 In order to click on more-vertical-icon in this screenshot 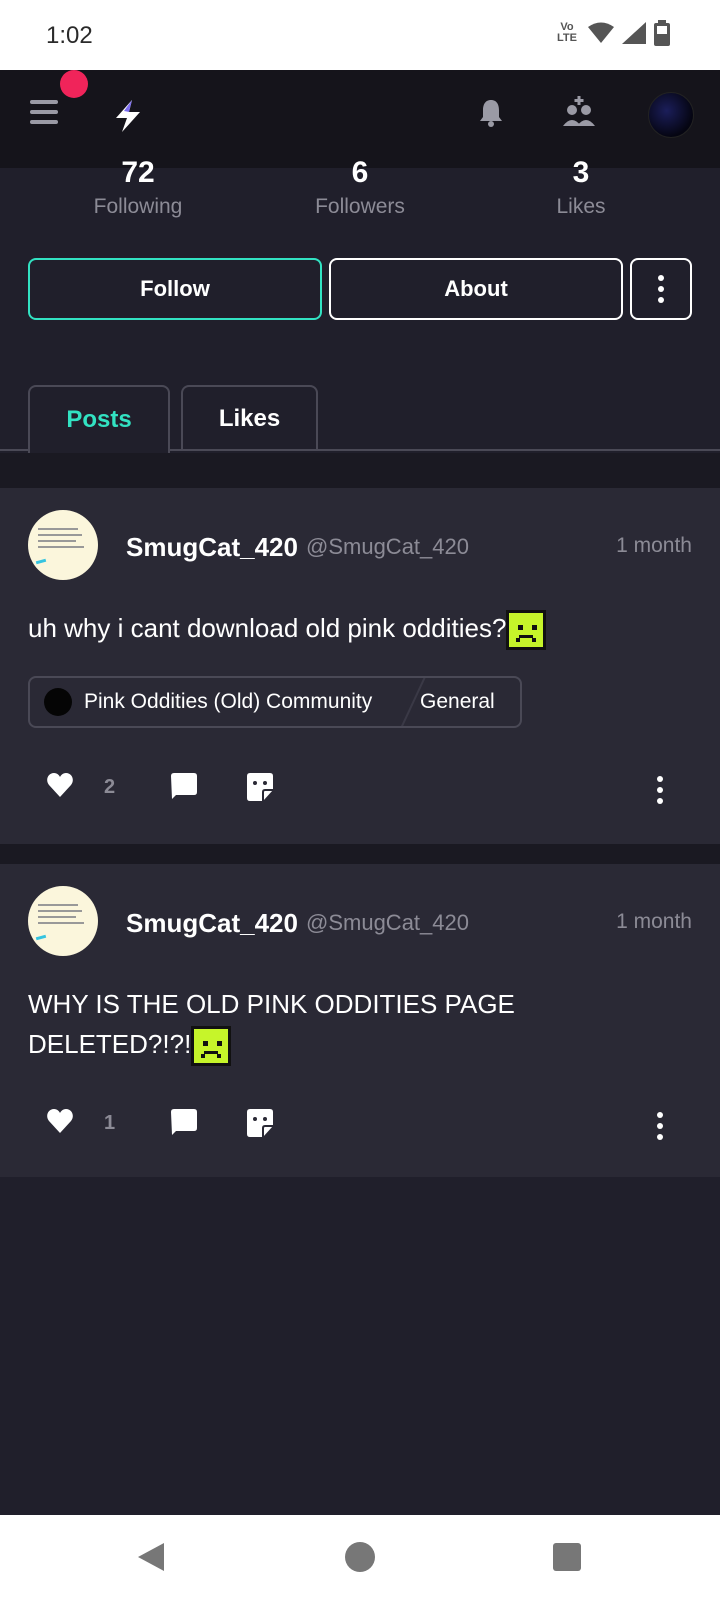, I will do `click(661, 289)`.